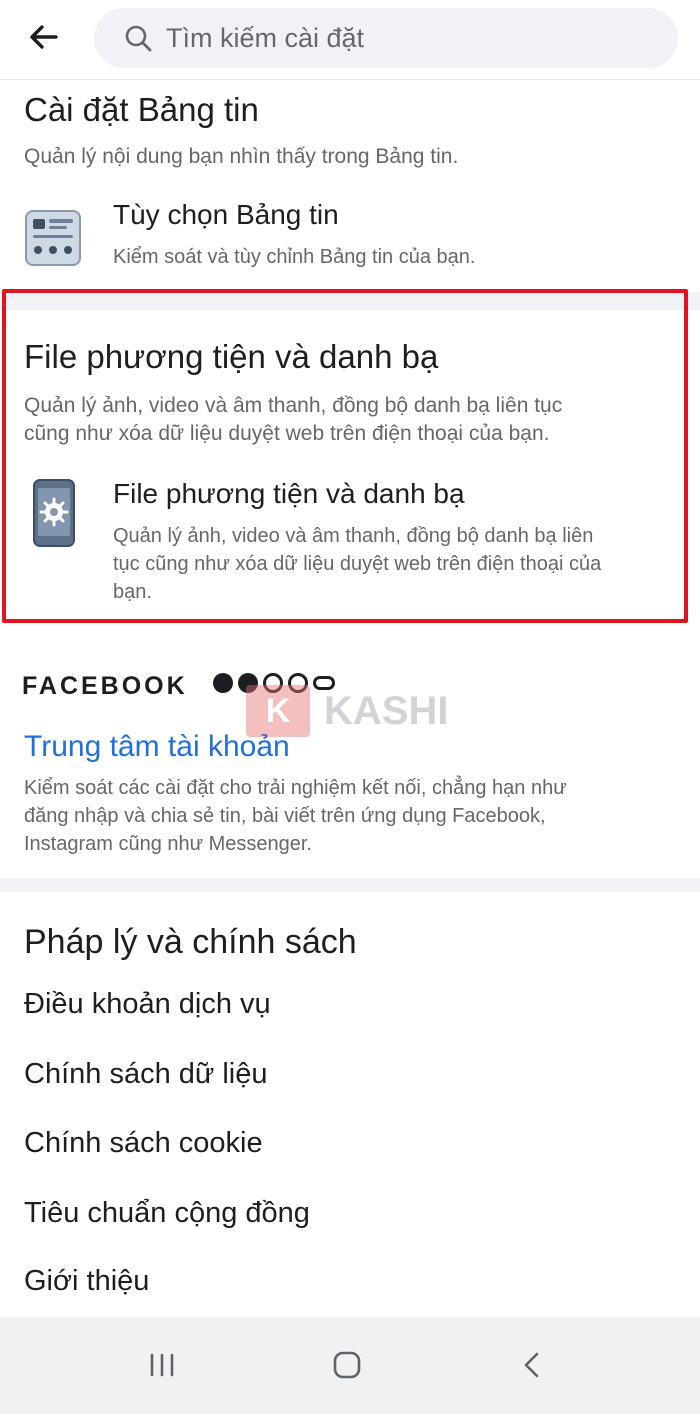  Describe the element at coordinates (146, 1074) in the screenshot. I see `data-policy-link: Chính sách dữ liệu` at that location.